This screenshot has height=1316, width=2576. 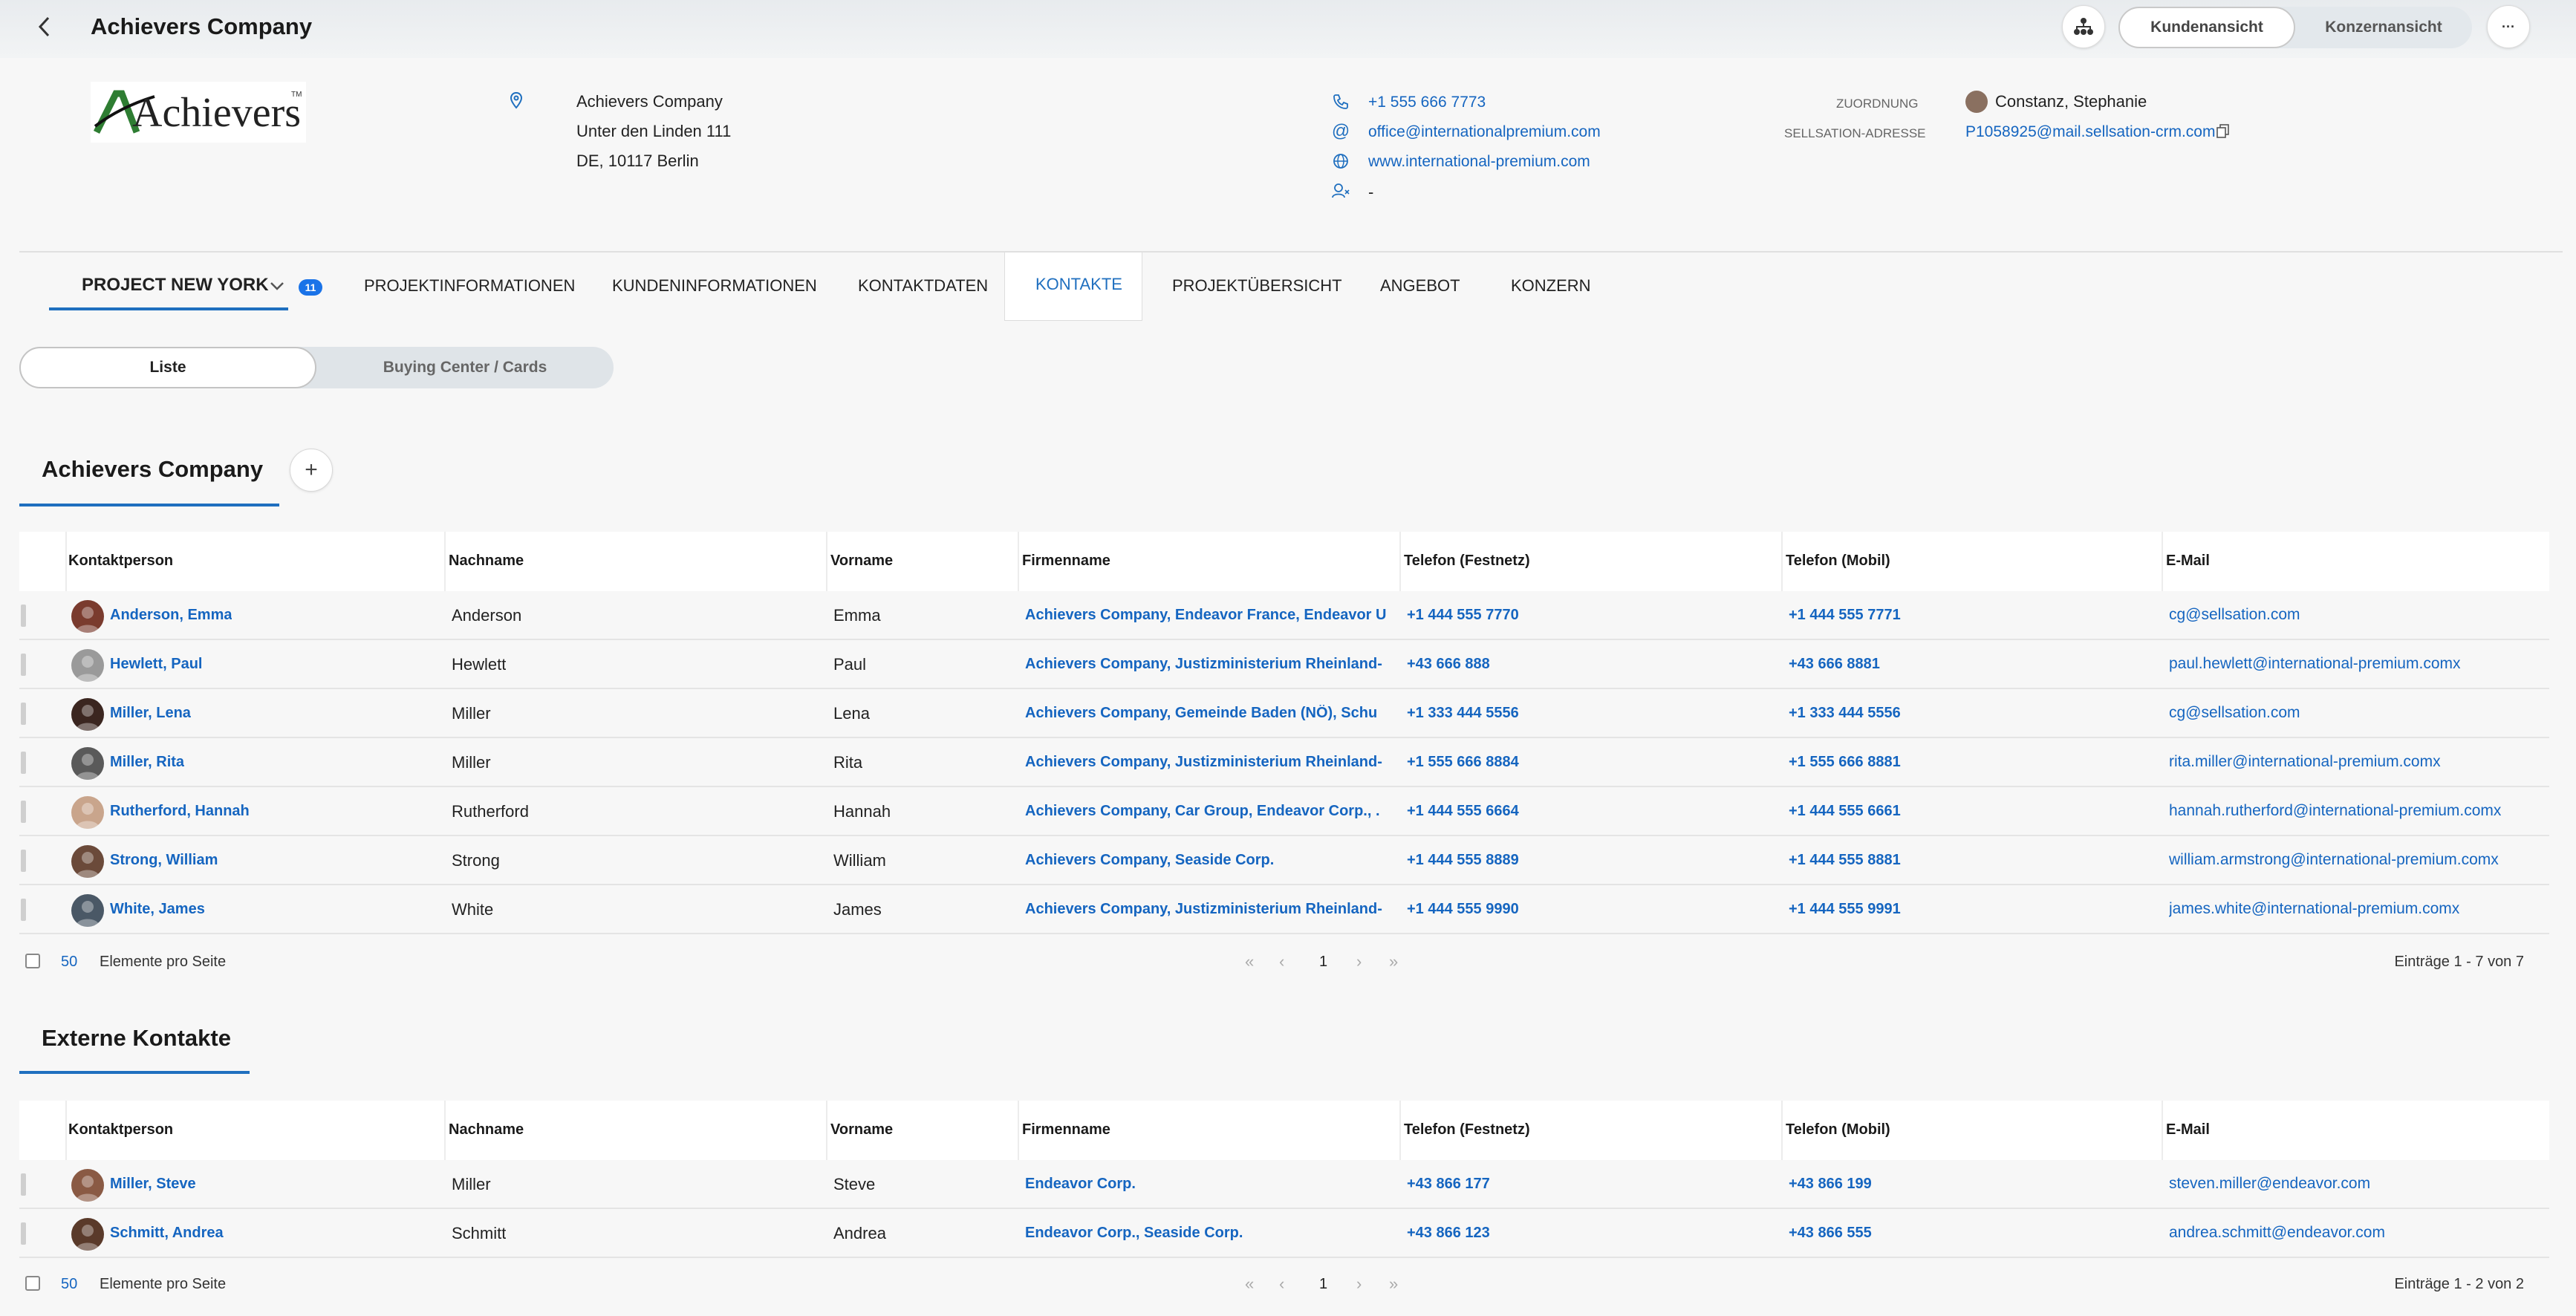 I want to click on cell-phone: +1 333 444 5556, so click(x=1463, y=713).